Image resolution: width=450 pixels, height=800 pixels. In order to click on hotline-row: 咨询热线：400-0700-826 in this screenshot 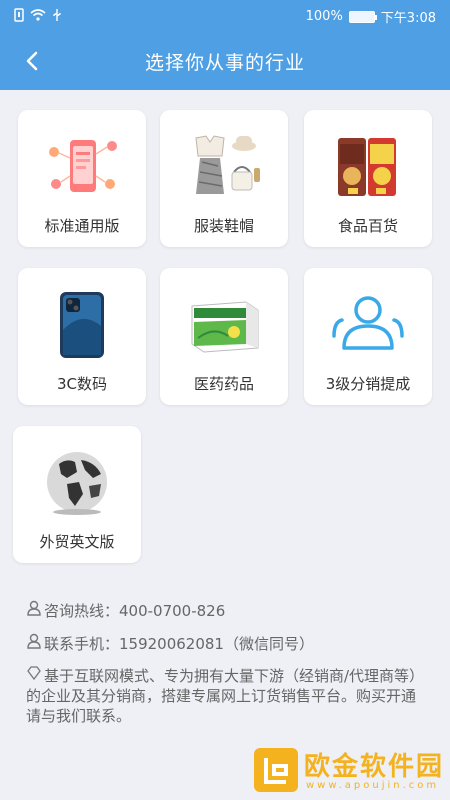, I will do `click(226, 610)`.